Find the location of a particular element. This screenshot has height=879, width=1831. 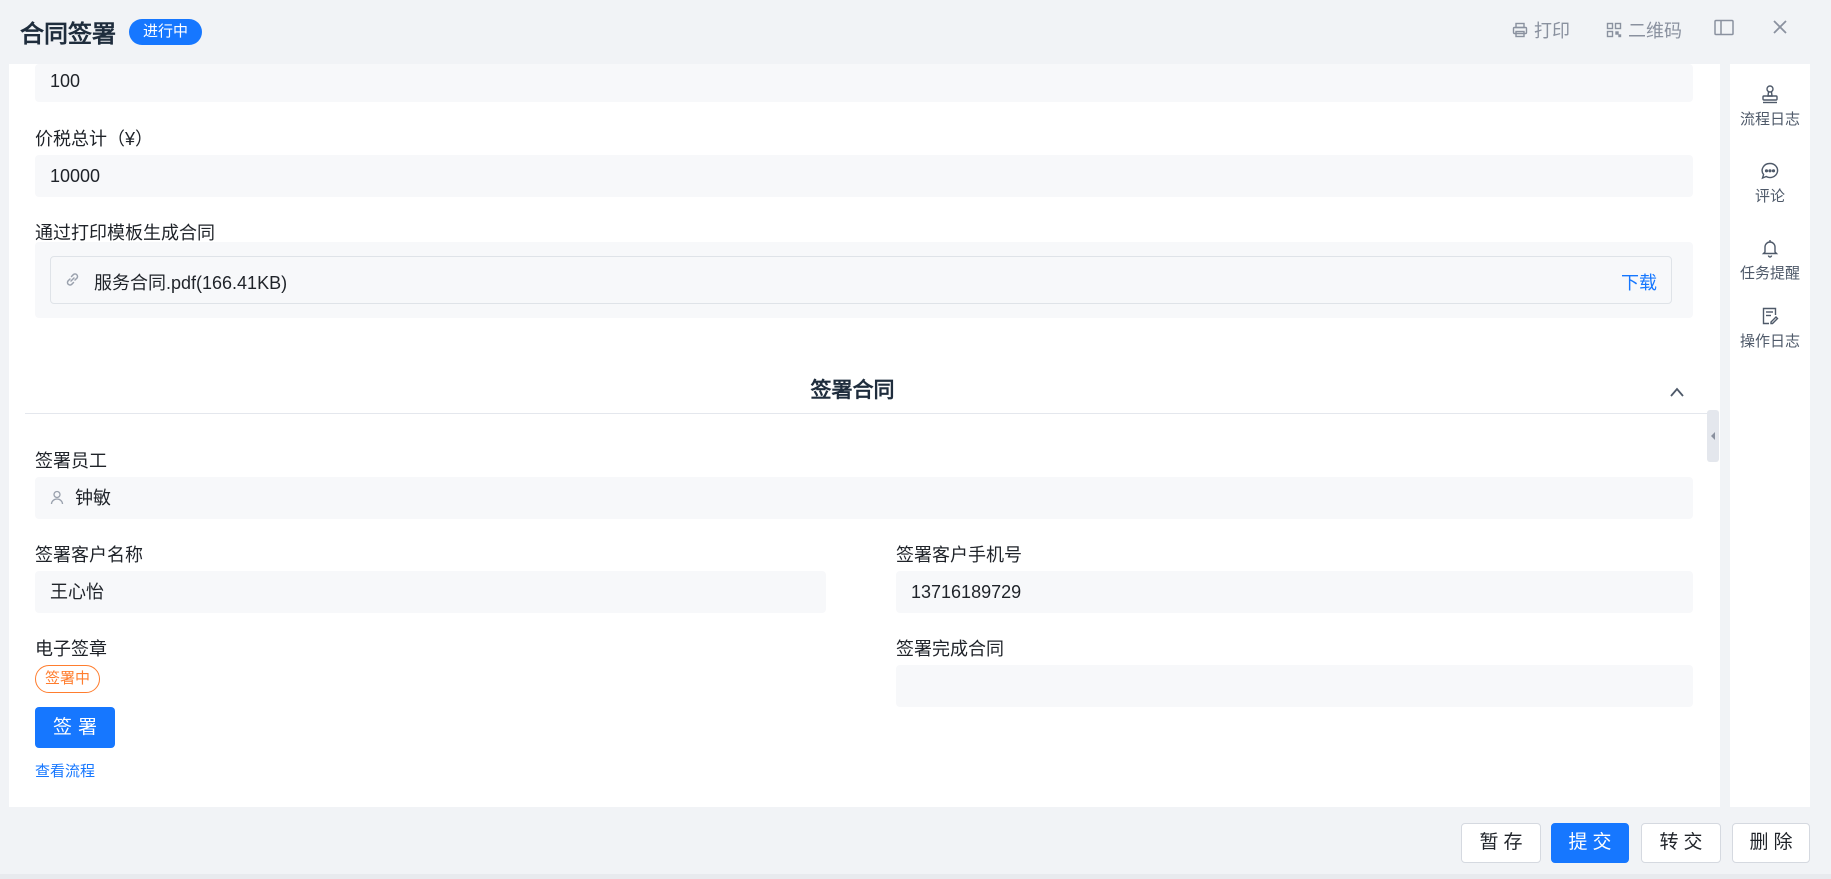

sidebar-item-label: 流程日志 is located at coordinates (1769, 119).